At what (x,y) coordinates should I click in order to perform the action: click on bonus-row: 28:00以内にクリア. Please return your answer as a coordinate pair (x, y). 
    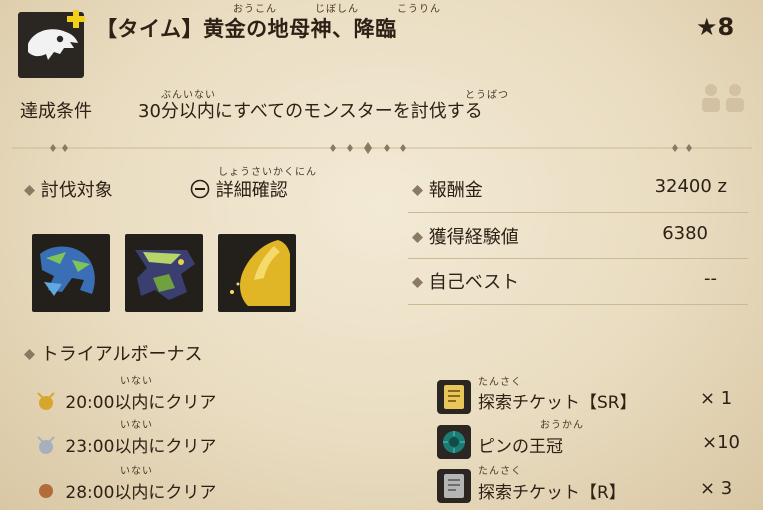
    Looking at the image, I should click on (124, 492).